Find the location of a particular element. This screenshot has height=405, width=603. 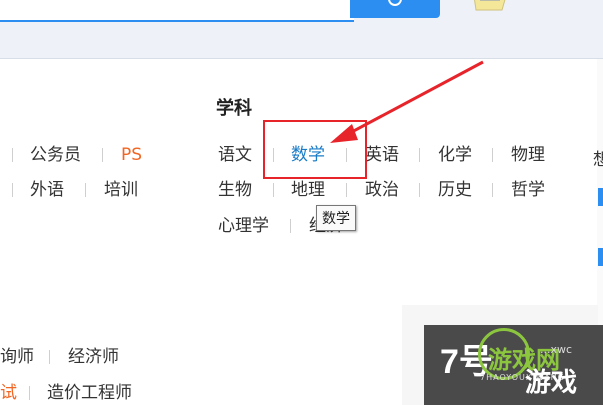

link-consultant: 询师 is located at coordinates (17, 357).